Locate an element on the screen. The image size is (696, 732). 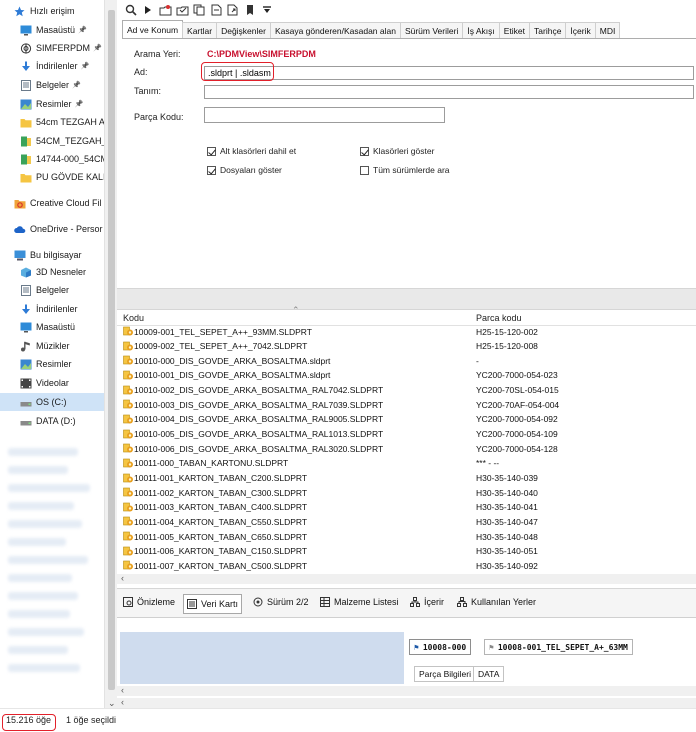
folder-icon is located at coordinates (26, 122).